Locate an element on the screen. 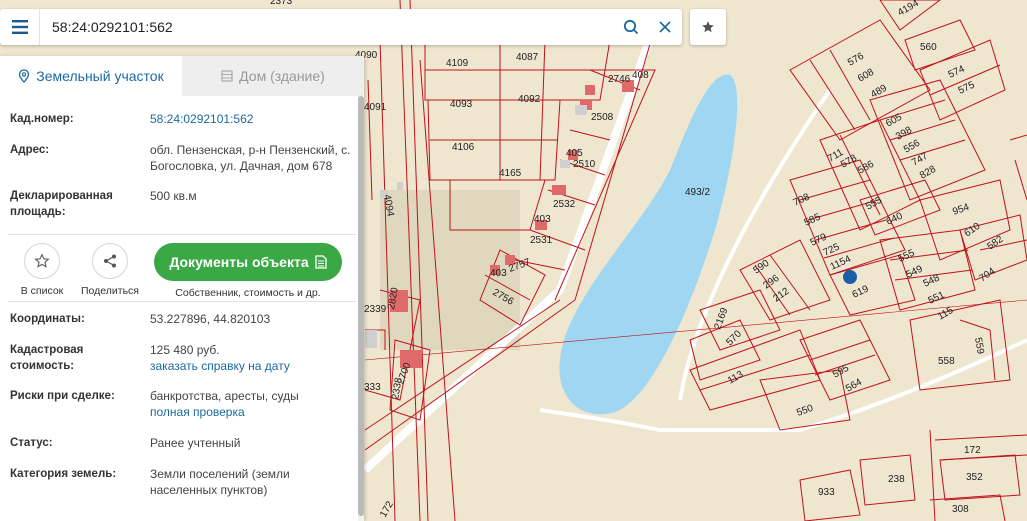 This screenshot has width=1027, height=521. svg-text: 172 is located at coordinates (972, 450).